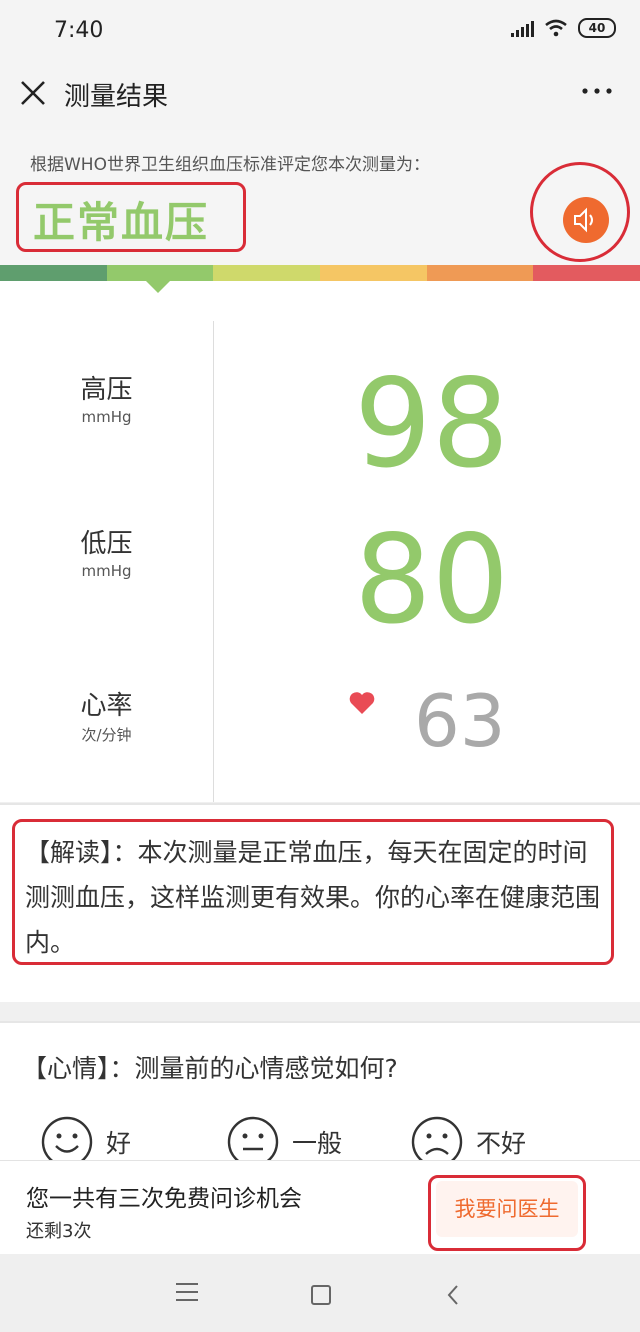  What do you see at coordinates (106, 544) in the screenshot?
I see `diastolic-label: 低压` at bounding box center [106, 544].